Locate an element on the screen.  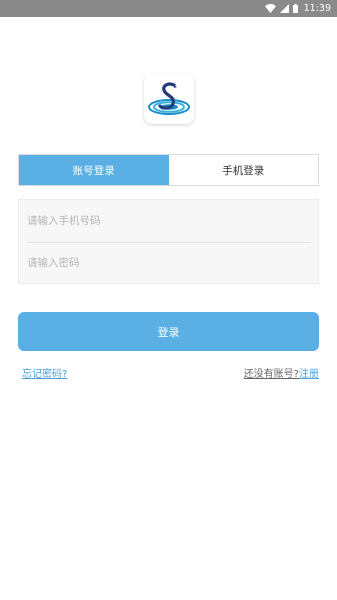
status-time: 11:39 is located at coordinates (317, 8).